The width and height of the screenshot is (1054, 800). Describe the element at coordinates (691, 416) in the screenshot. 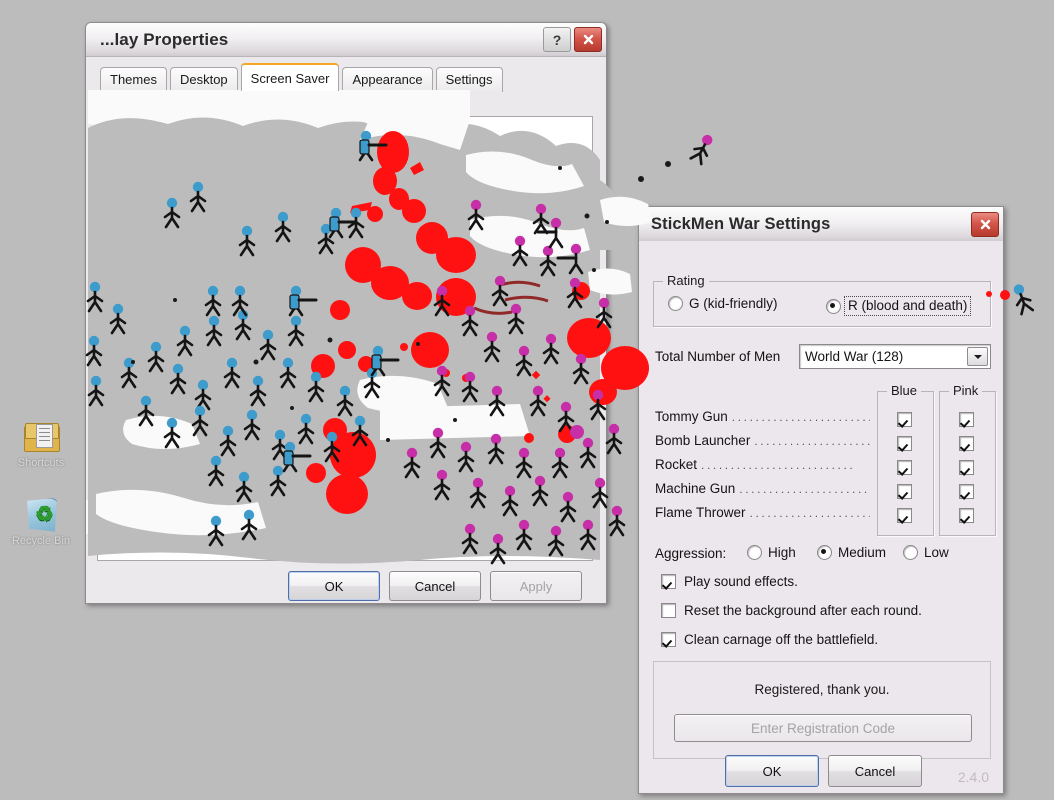

I see `weapon-label: Tommy Gun` at that location.